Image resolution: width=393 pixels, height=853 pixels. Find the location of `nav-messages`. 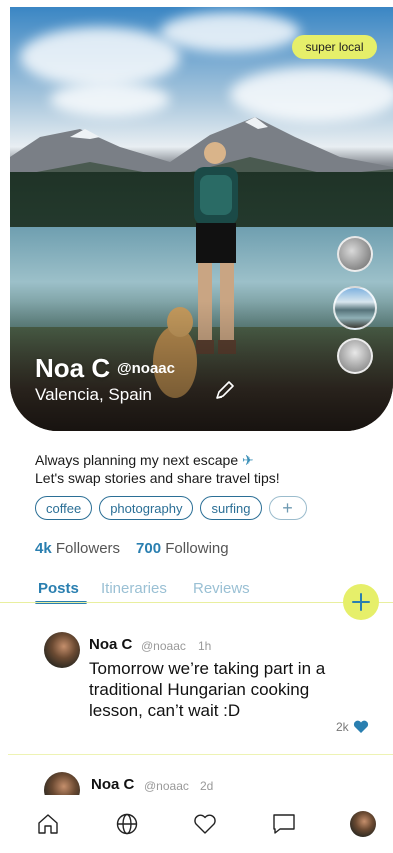

nav-messages is located at coordinates (284, 824).